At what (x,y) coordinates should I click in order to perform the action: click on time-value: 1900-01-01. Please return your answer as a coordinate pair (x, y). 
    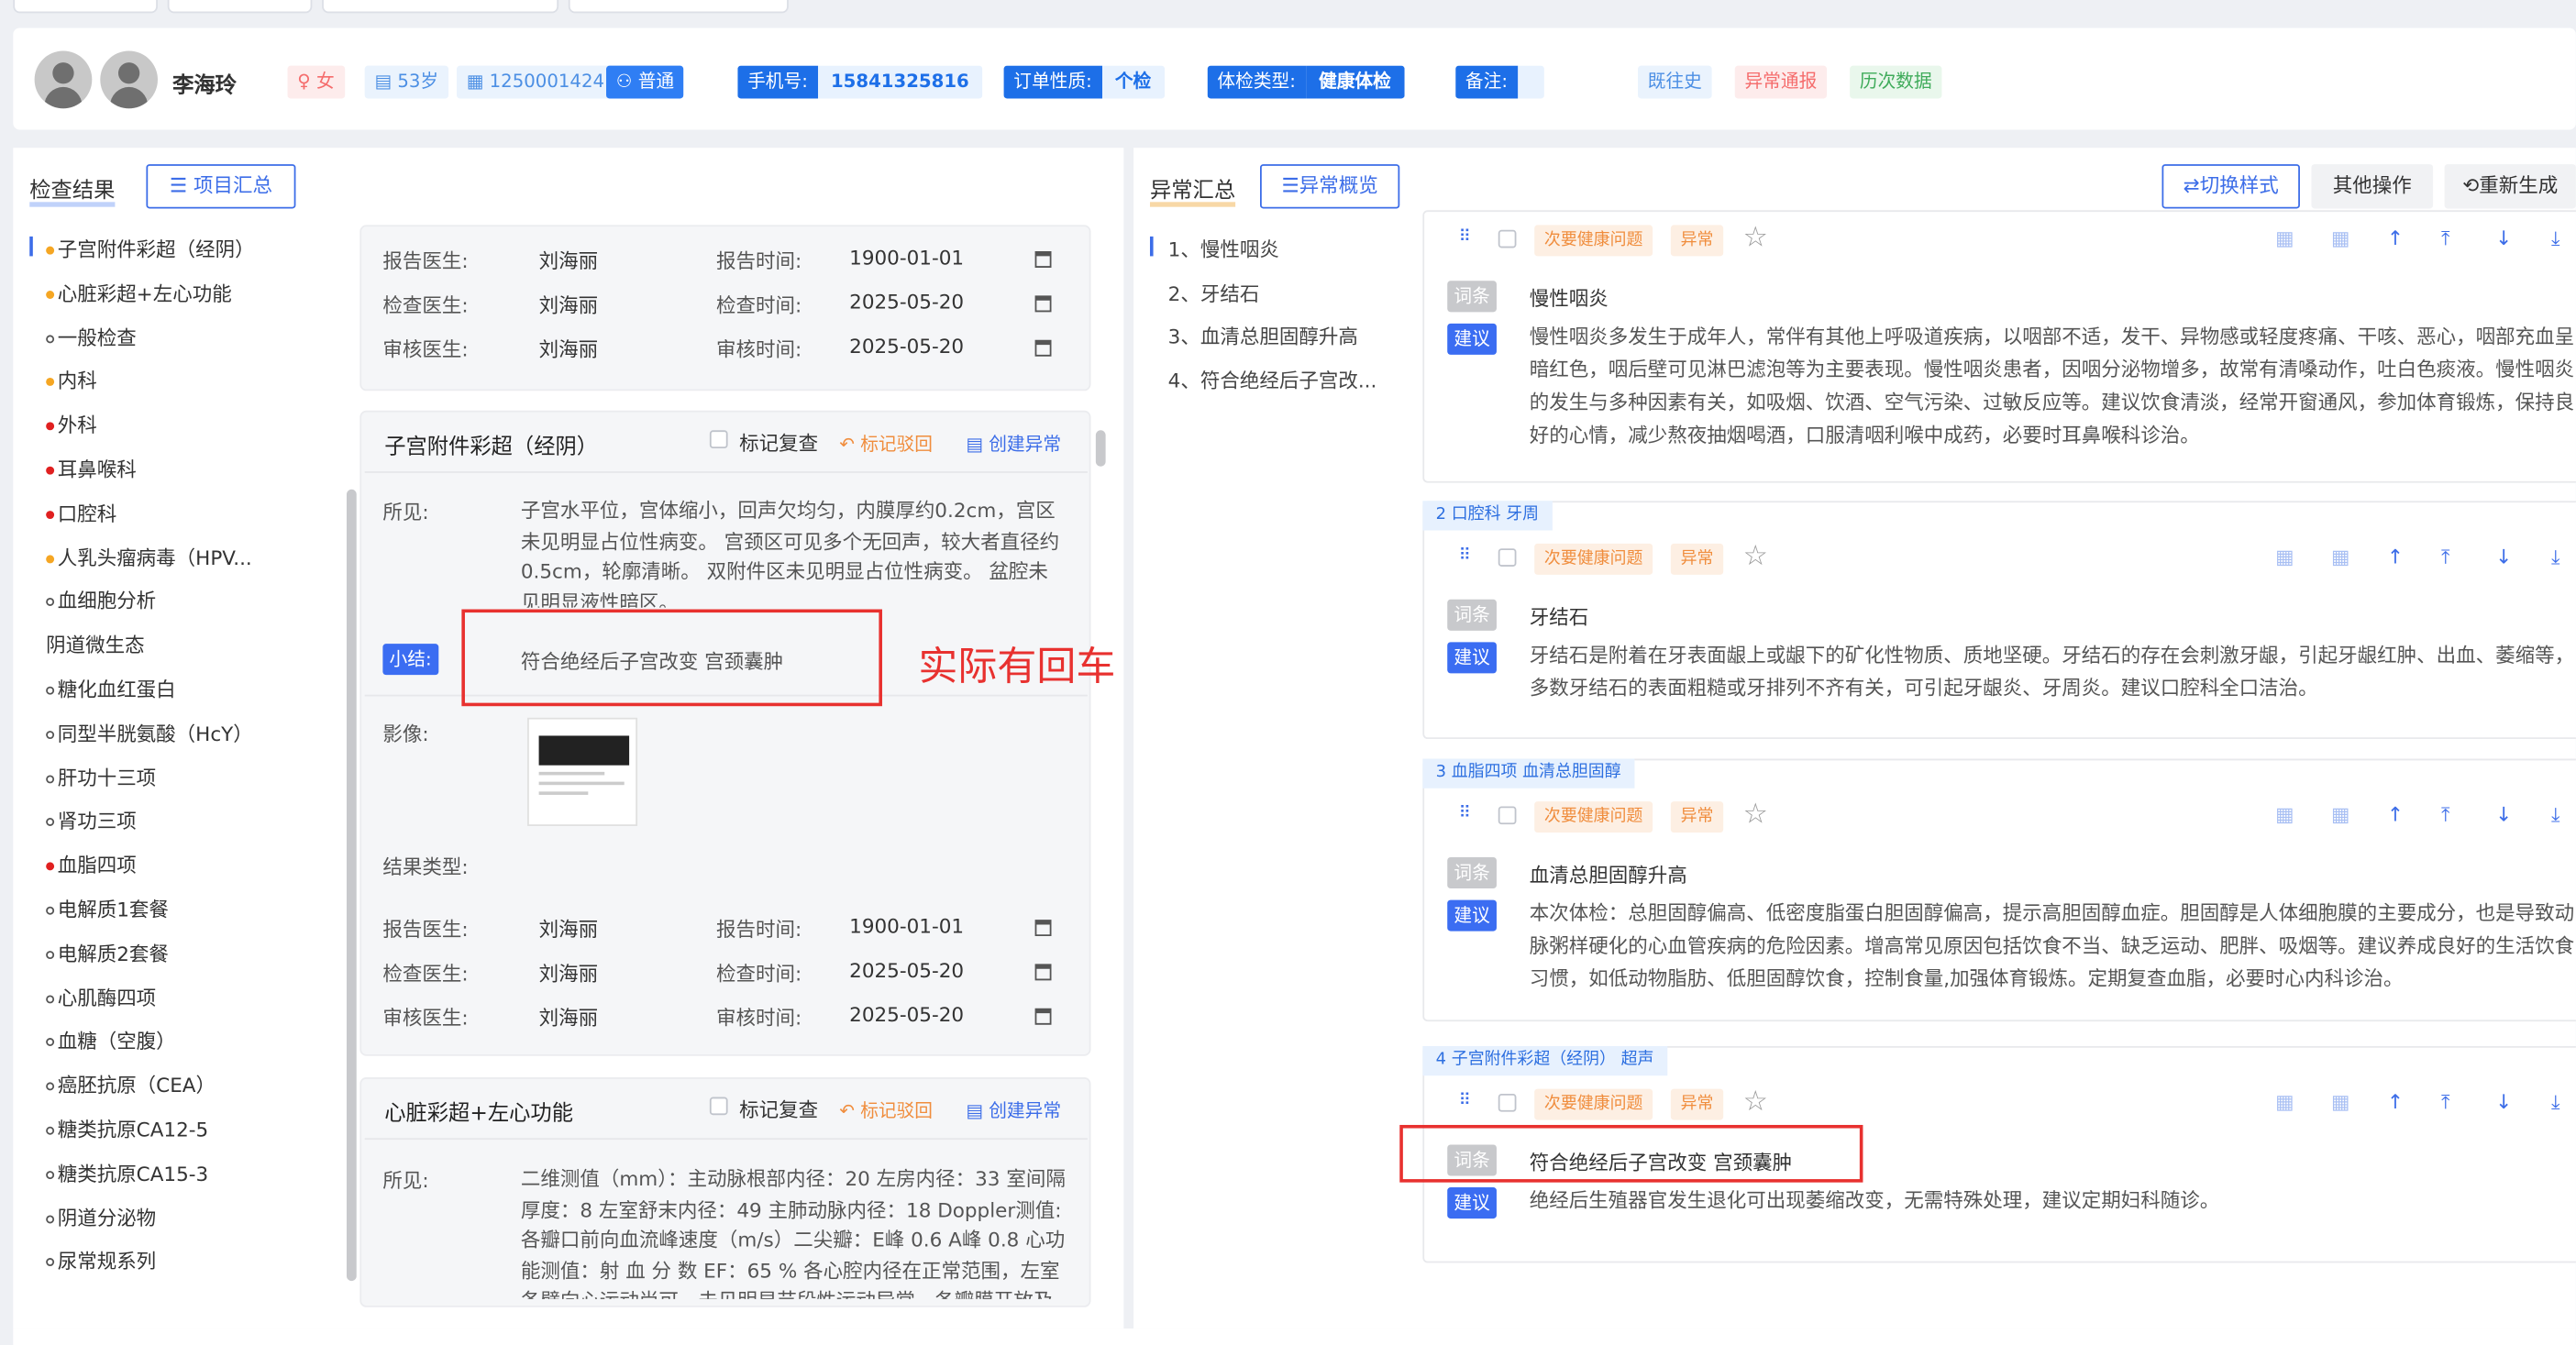
    Looking at the image, I should click on (907, 258).